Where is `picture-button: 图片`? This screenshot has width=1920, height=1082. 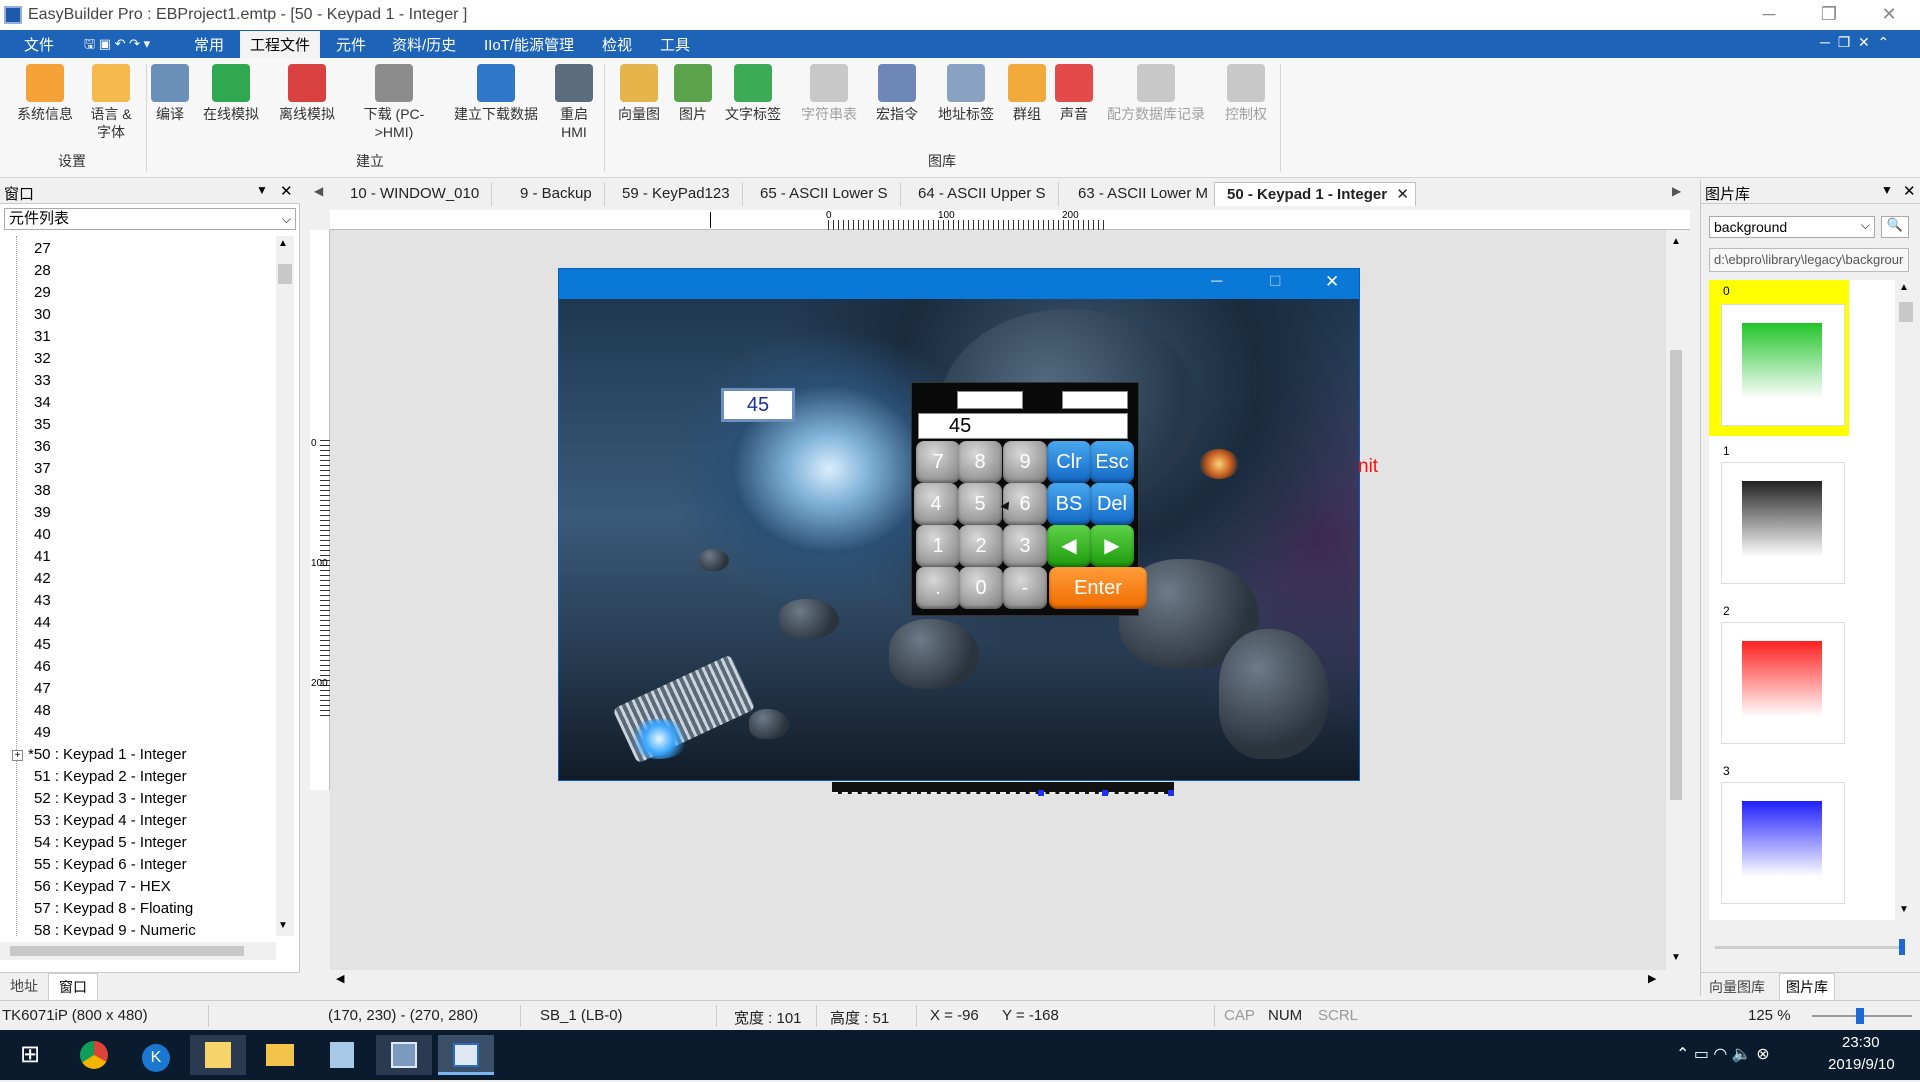 picture-button: 图片 is located at coordinates (693, 93).